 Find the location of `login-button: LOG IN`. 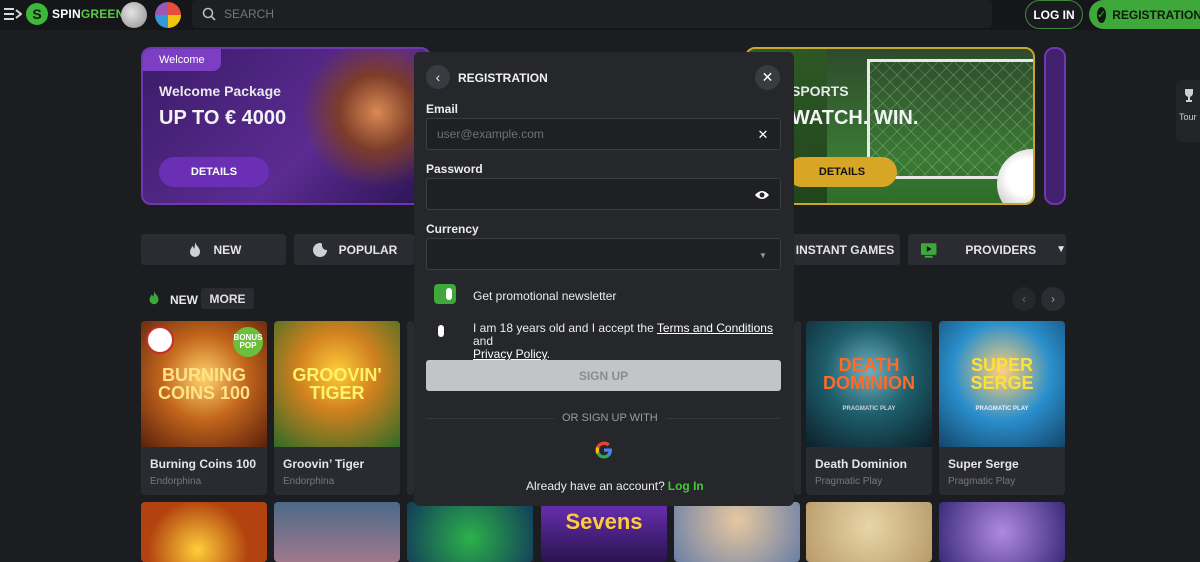

login-button: LOG IN is located at coordinates (1054, 14).